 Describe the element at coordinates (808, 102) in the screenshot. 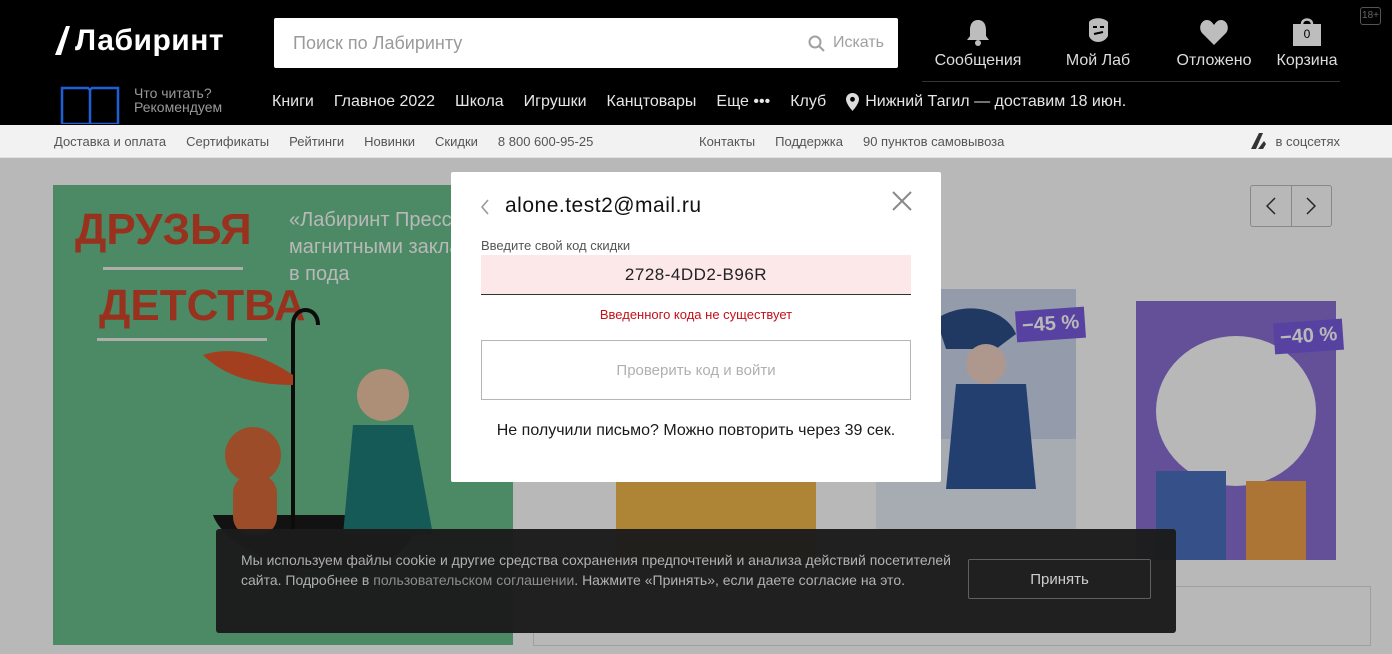

I see `nav-club: Клуб` at that location.